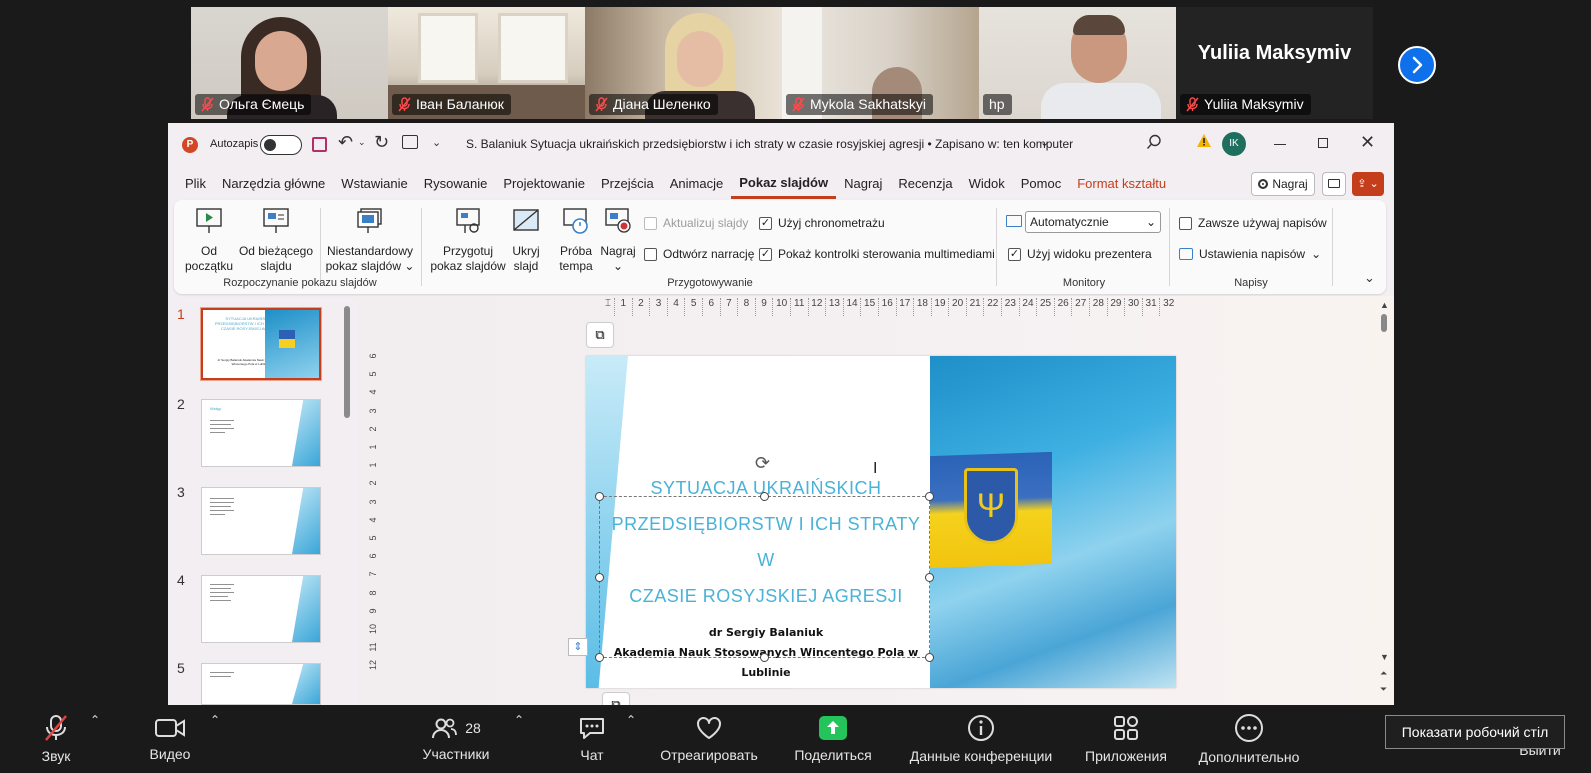 The height and width of the screenshot is (773, 1591). I want to click on always-captions-checkbox: Zawsze używaj napisów, so click(1253, 223).